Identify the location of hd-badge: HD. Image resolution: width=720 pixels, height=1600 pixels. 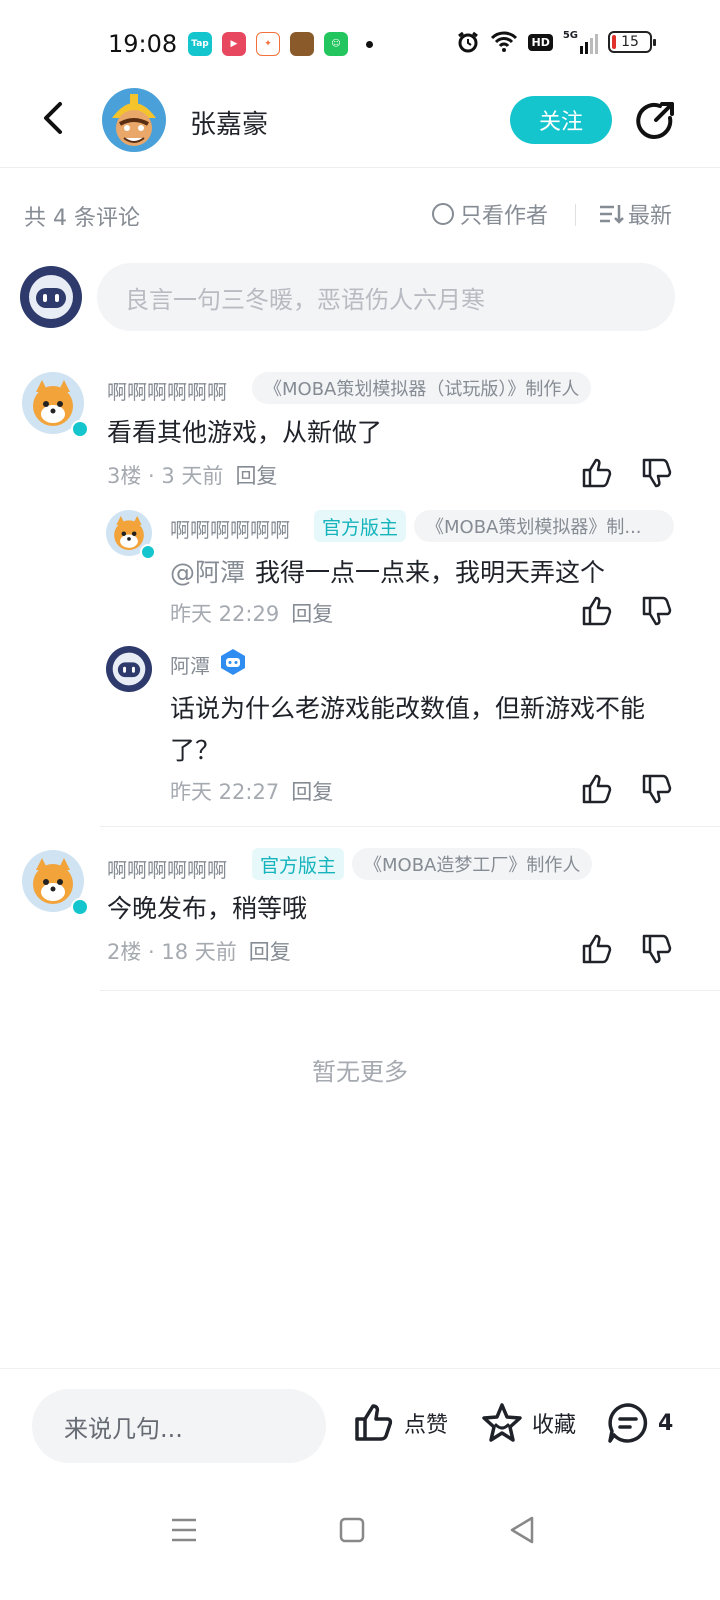
(540, 42).